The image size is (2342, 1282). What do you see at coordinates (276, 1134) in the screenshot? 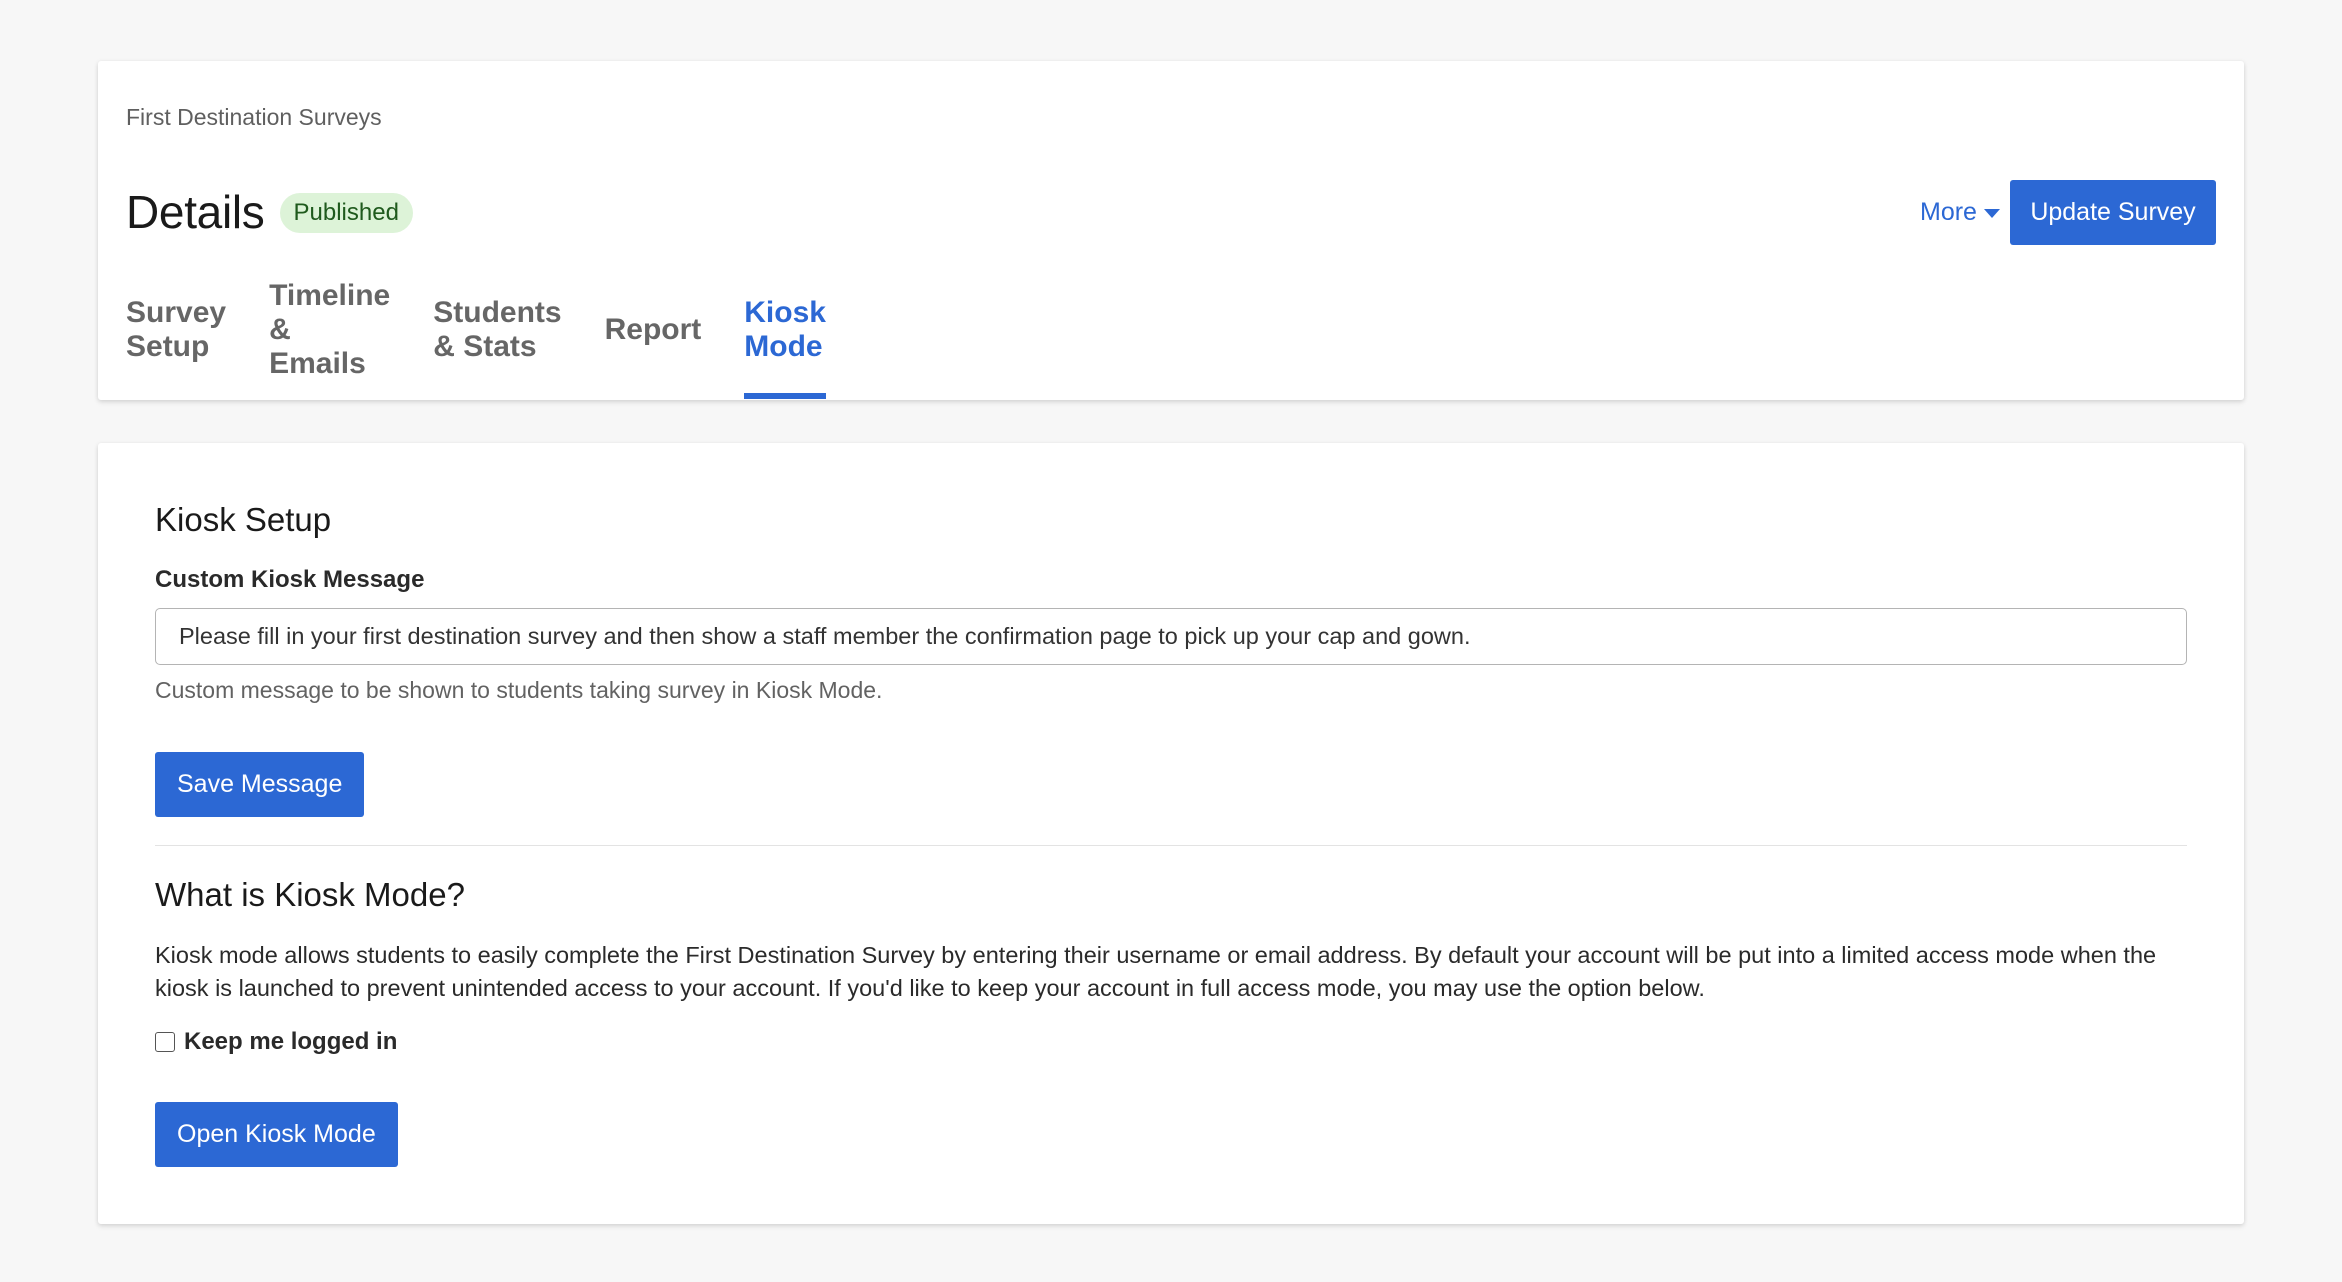
I see `open-kiosk-mode-button: Open Kiosk Mode` at bounding box center [276, 1134].